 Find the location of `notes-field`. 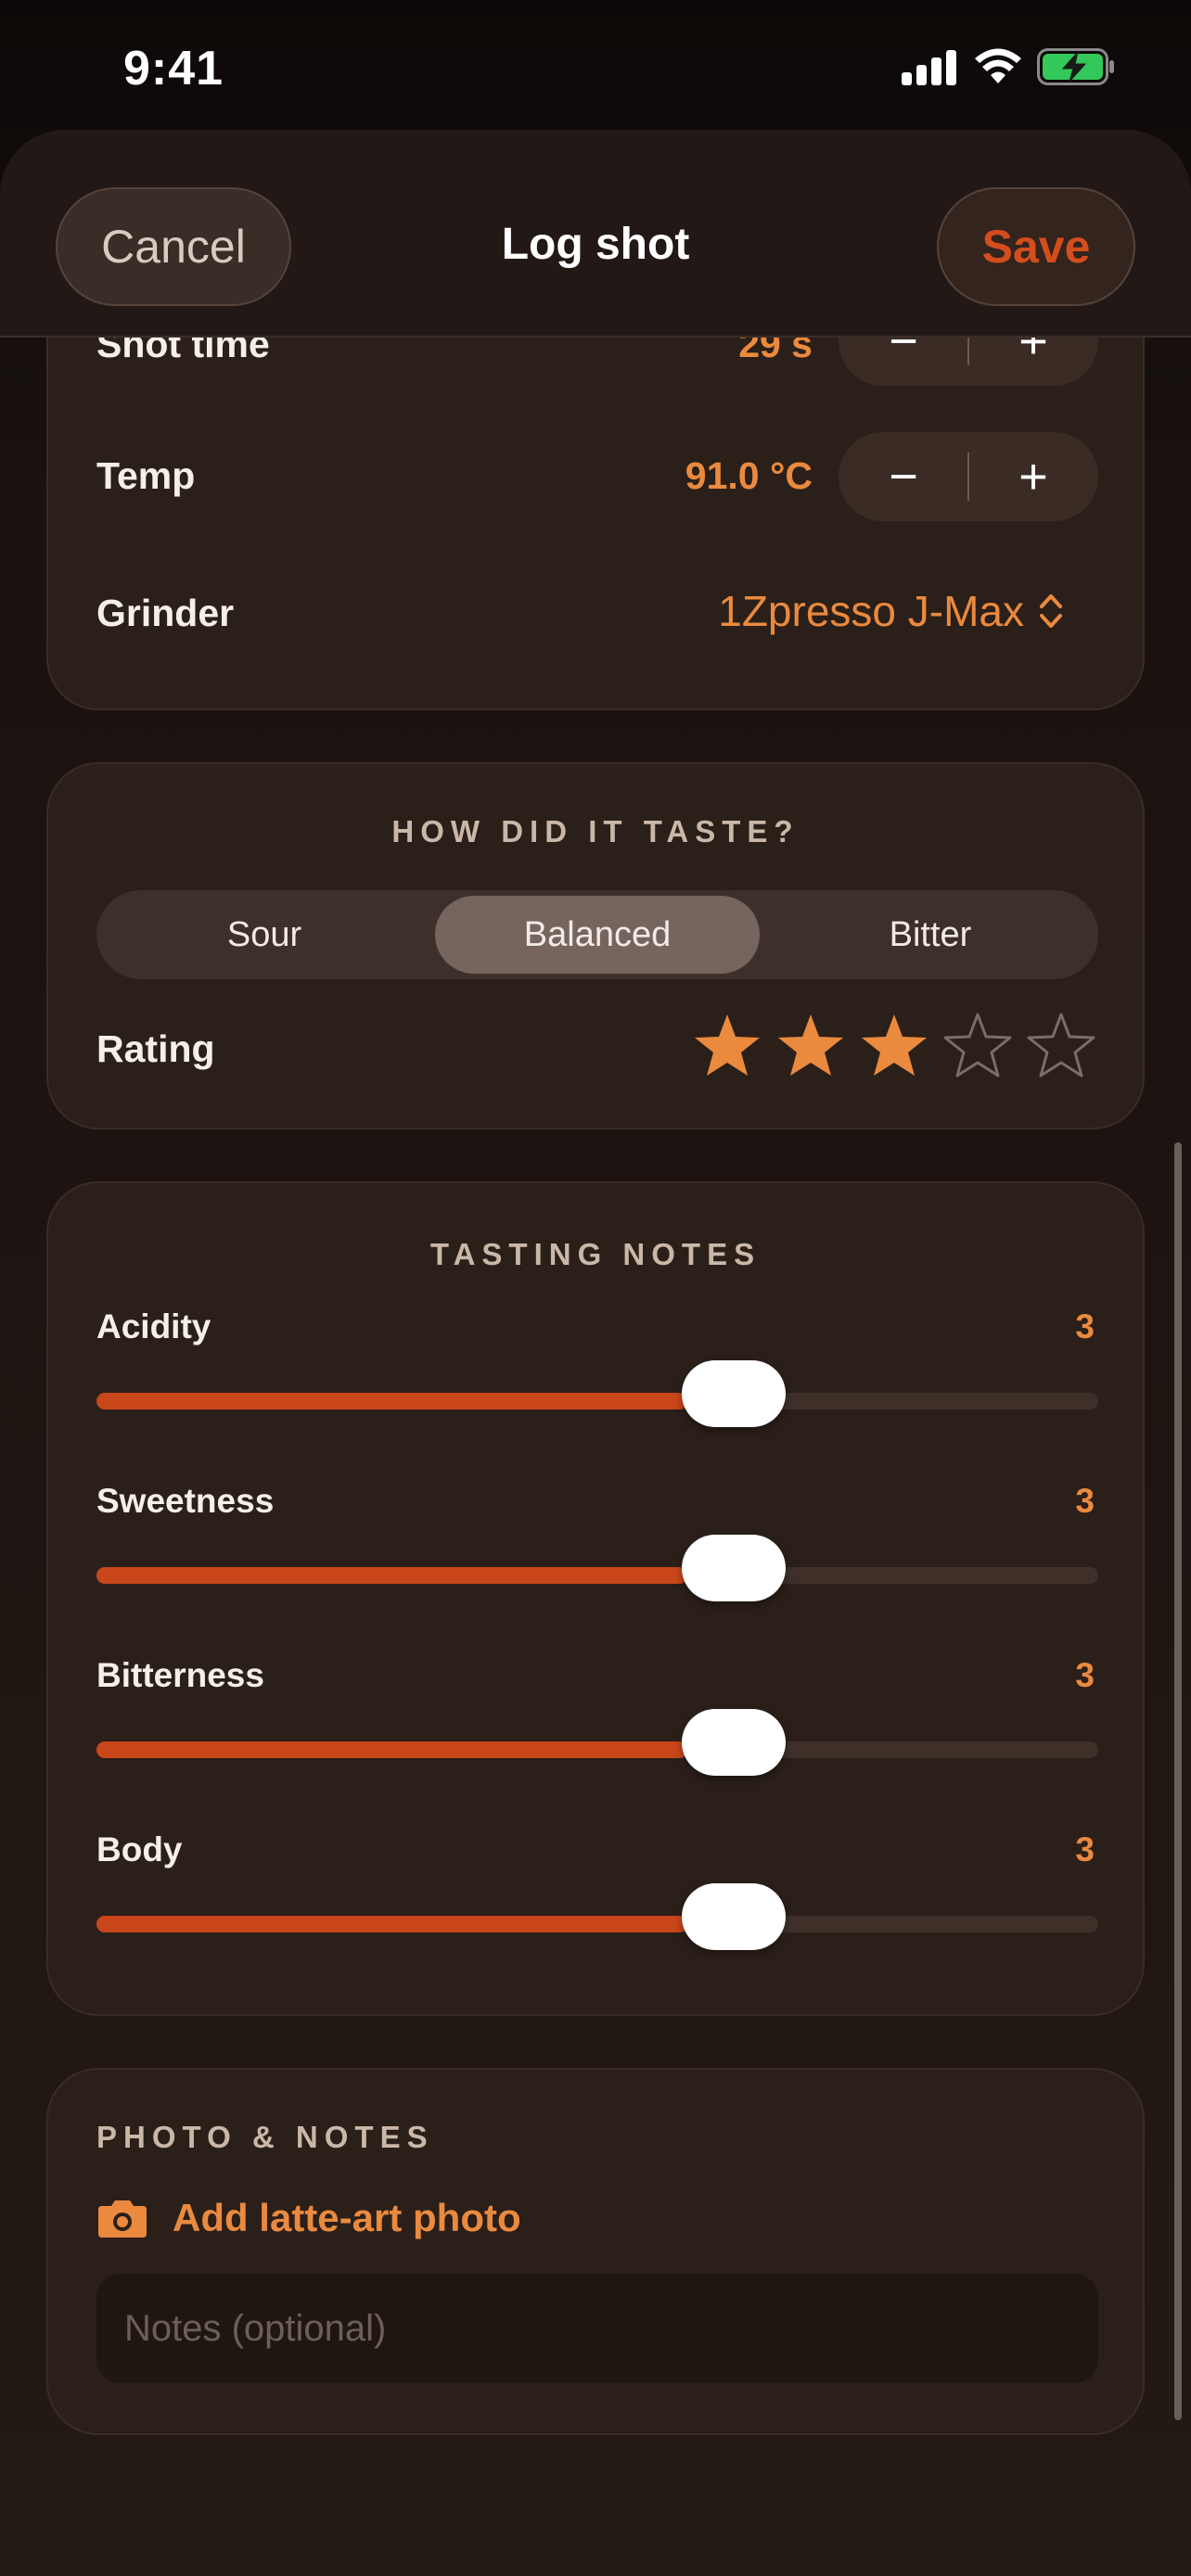

notes-field is located at coordinates (597, 2328).